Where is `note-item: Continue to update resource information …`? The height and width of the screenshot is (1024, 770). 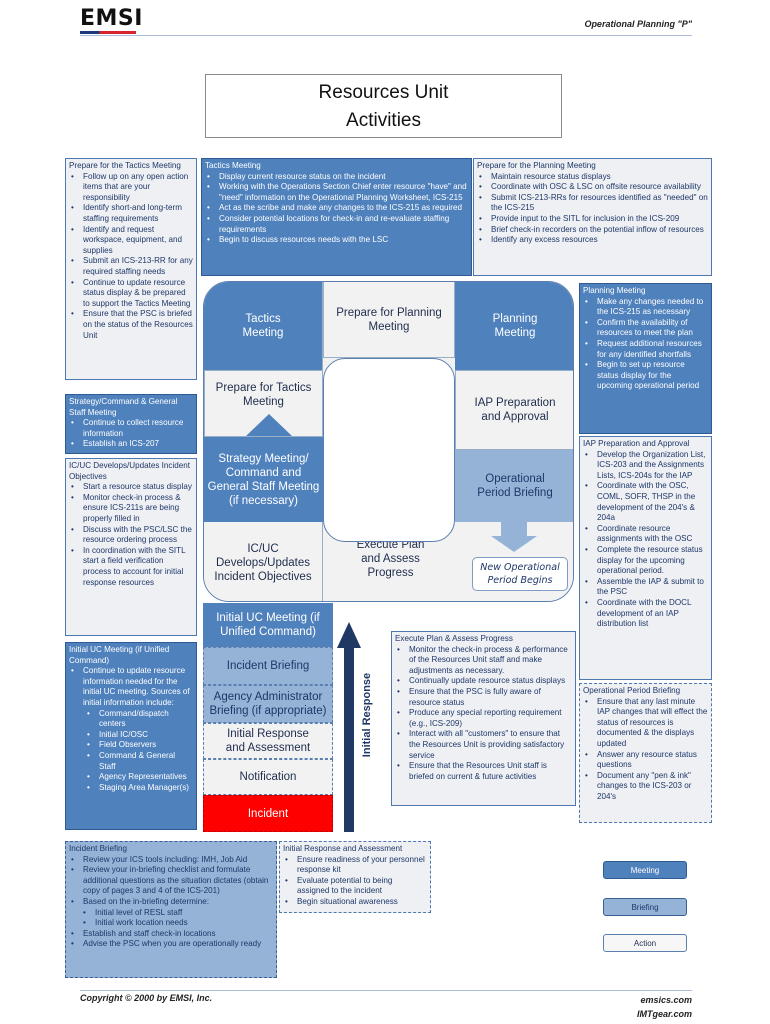
note-item: Continue to update resource information … is located at coordinates (132, 729).